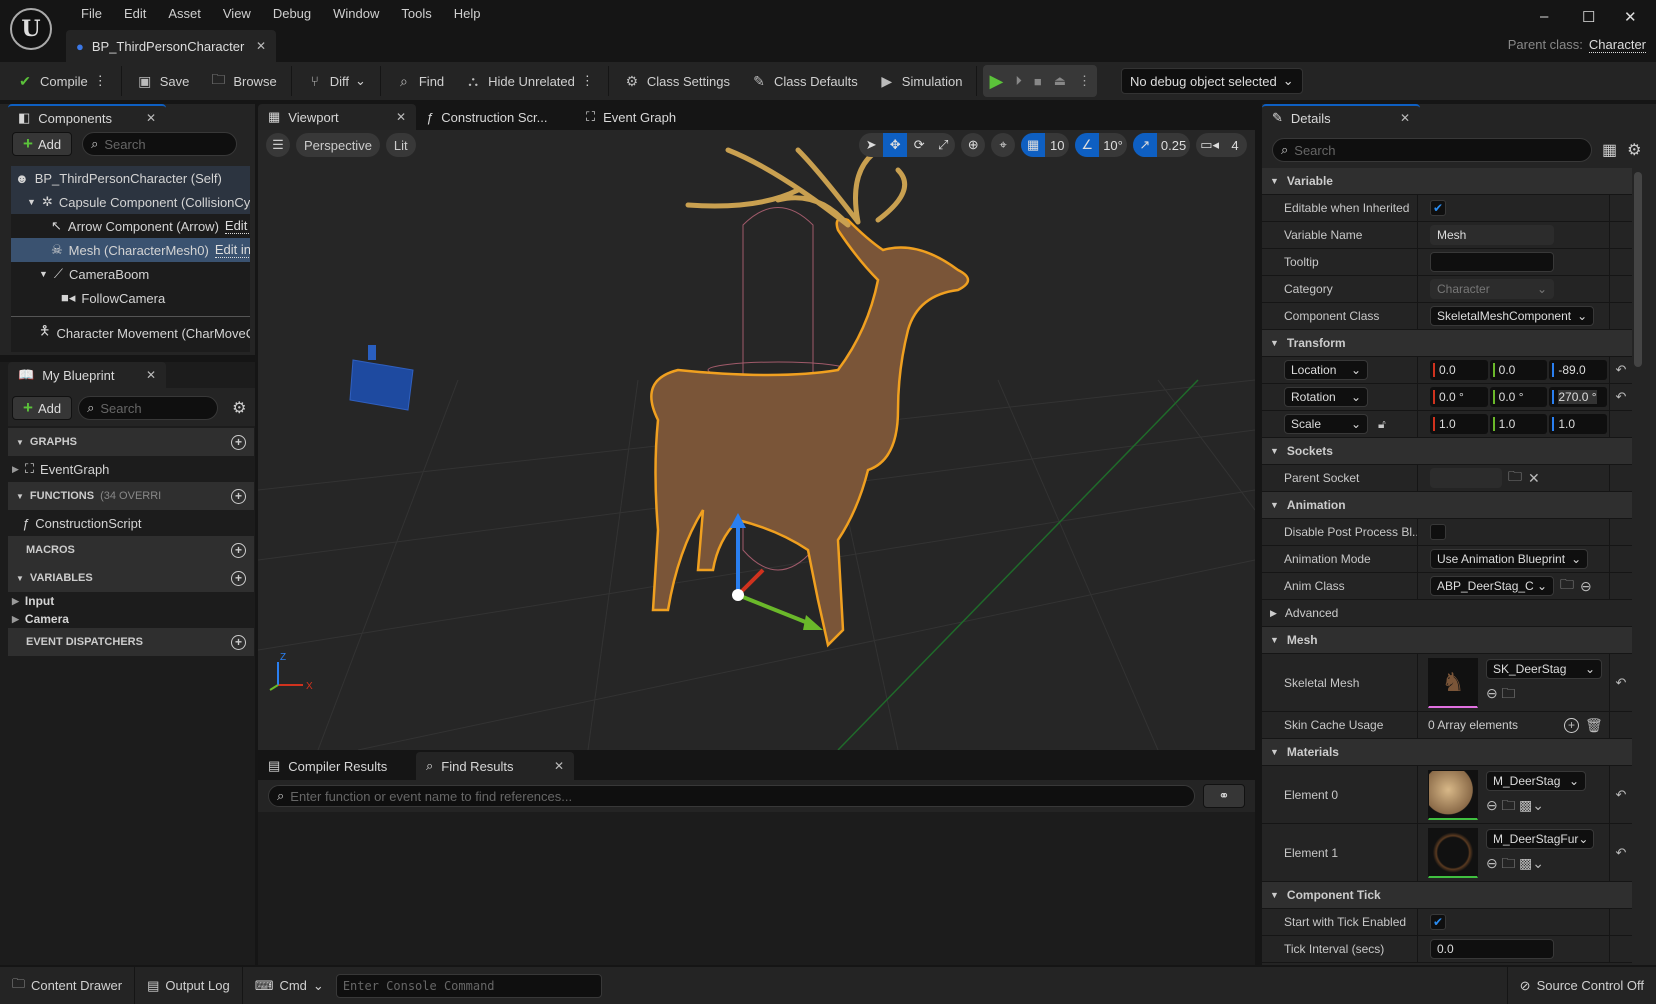 Image resolution: width=1656 pixels, height=1004 pixels. Describe the element at coordinates (160, 144) in the screenshot. I see `components-search-input: ⌕ Search` at that location.